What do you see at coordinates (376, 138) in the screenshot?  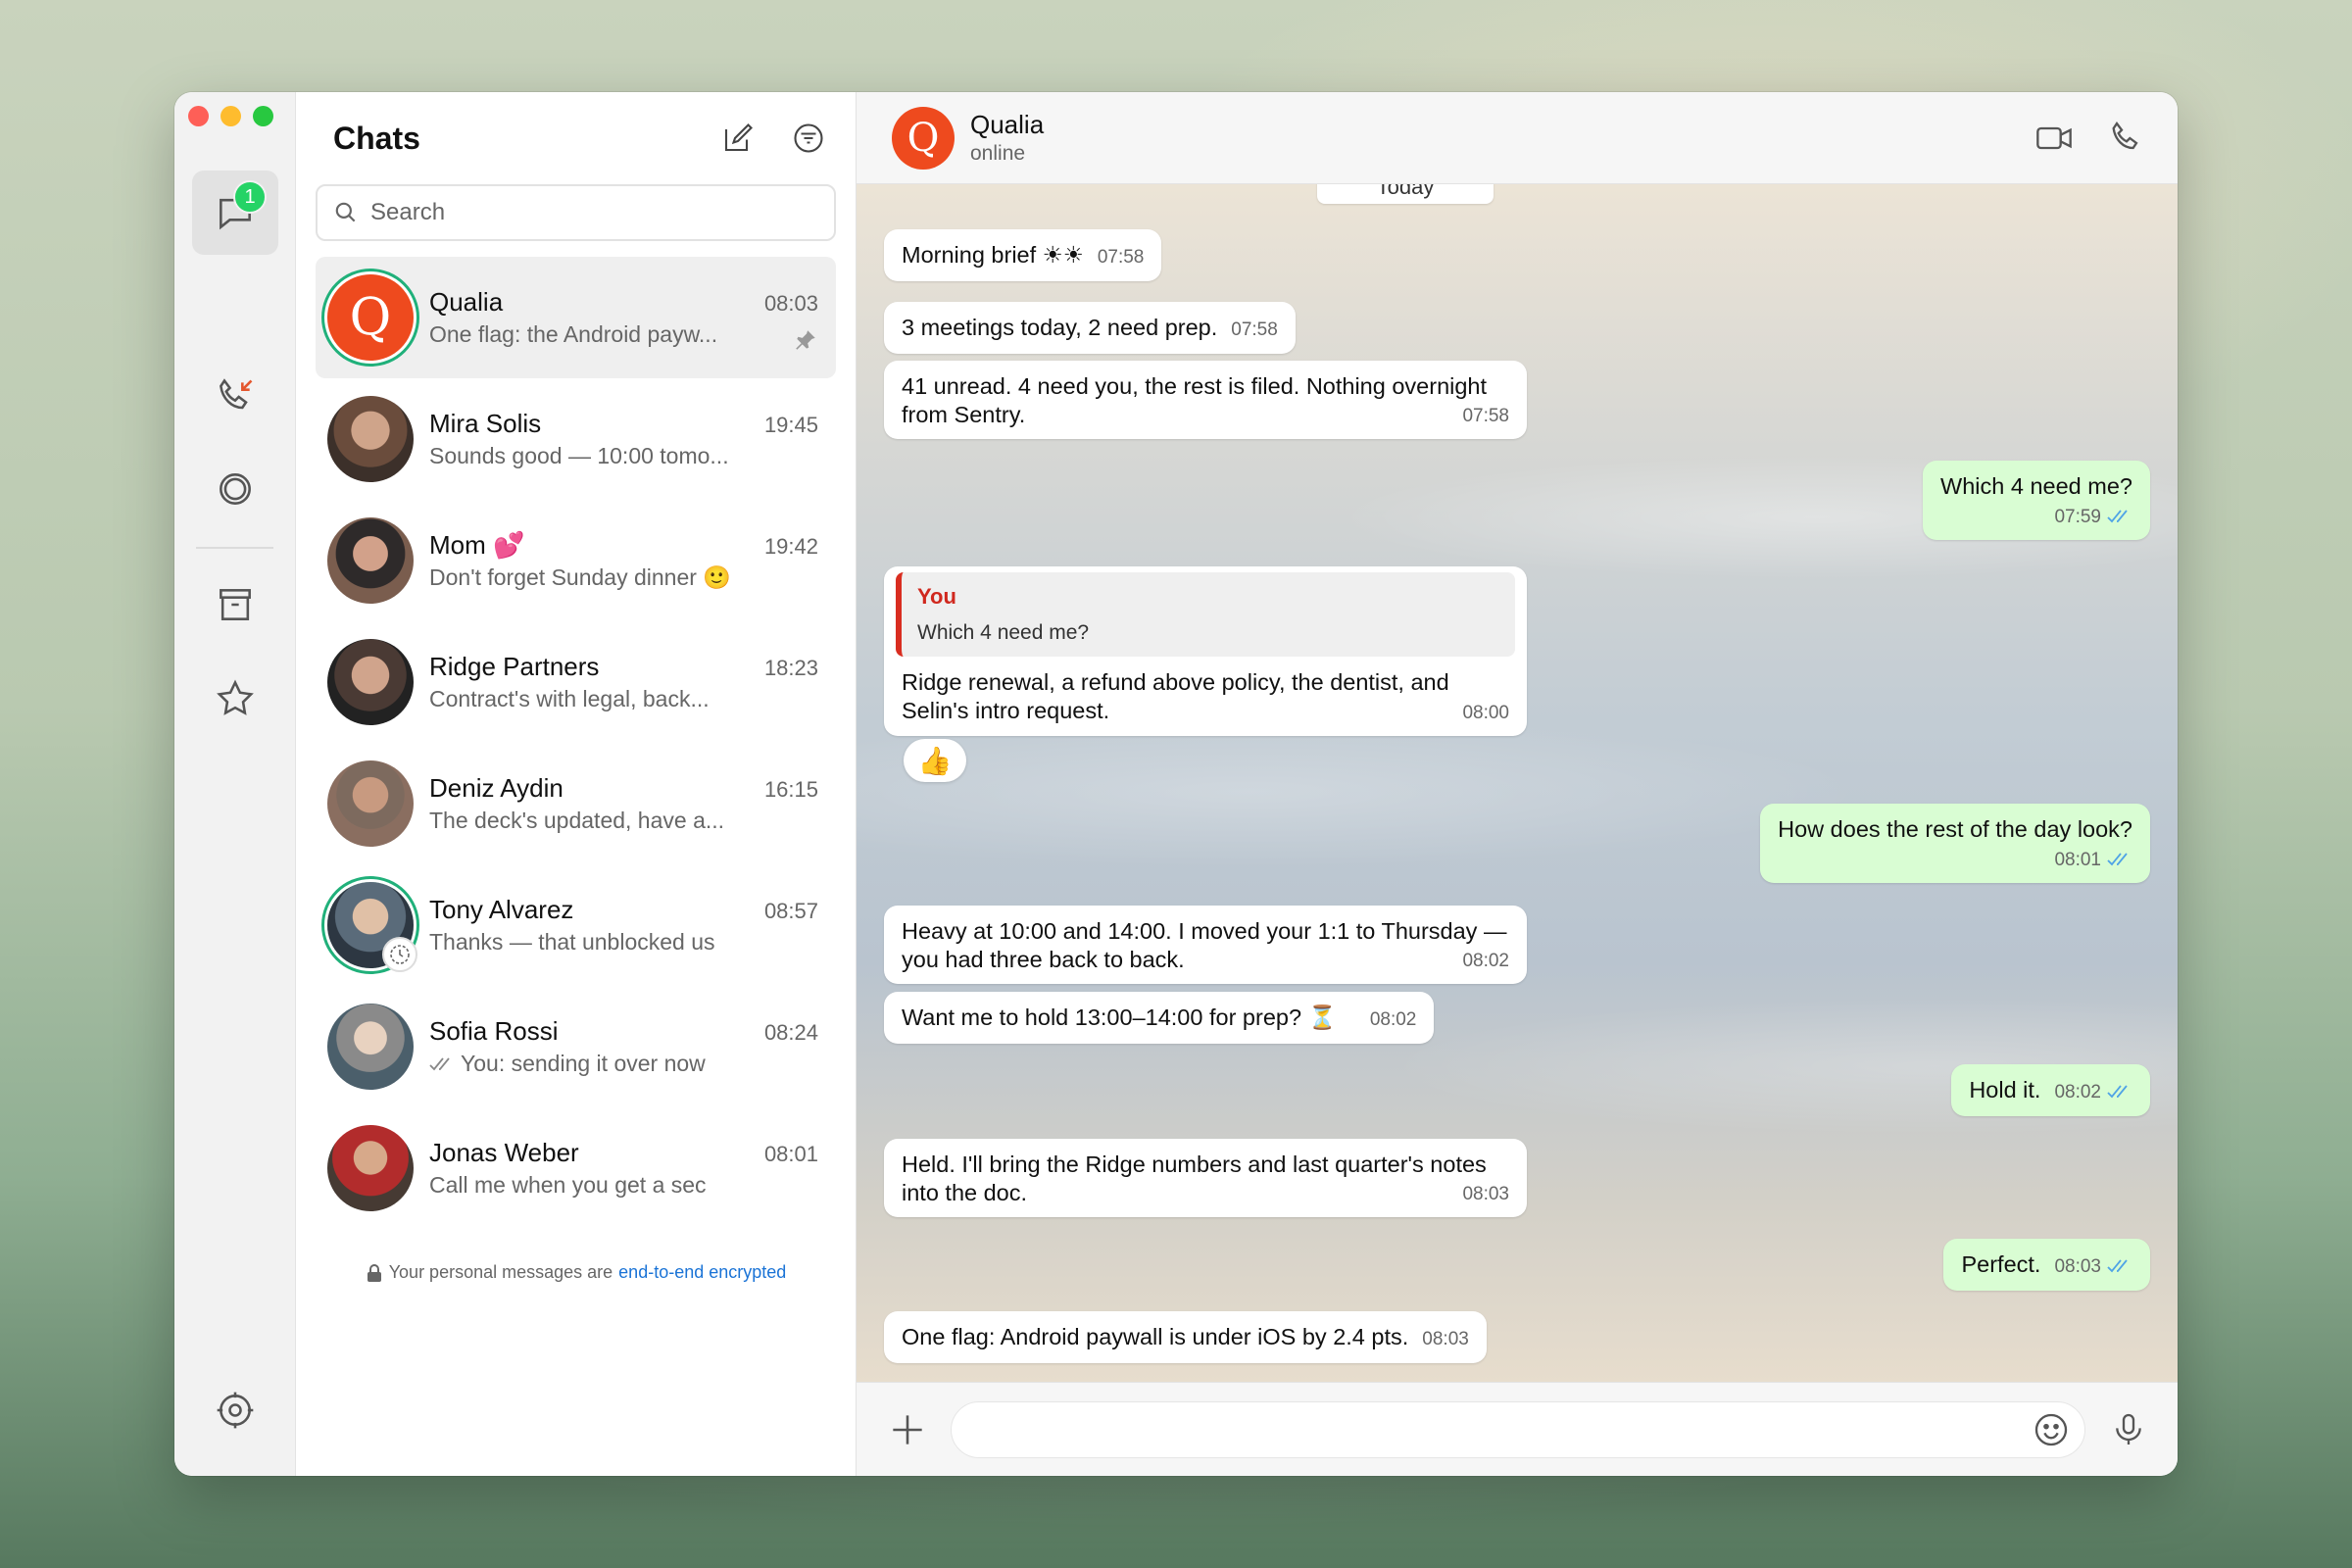 I see `chat-list-title: Chats` at bounding box center [376, 138].